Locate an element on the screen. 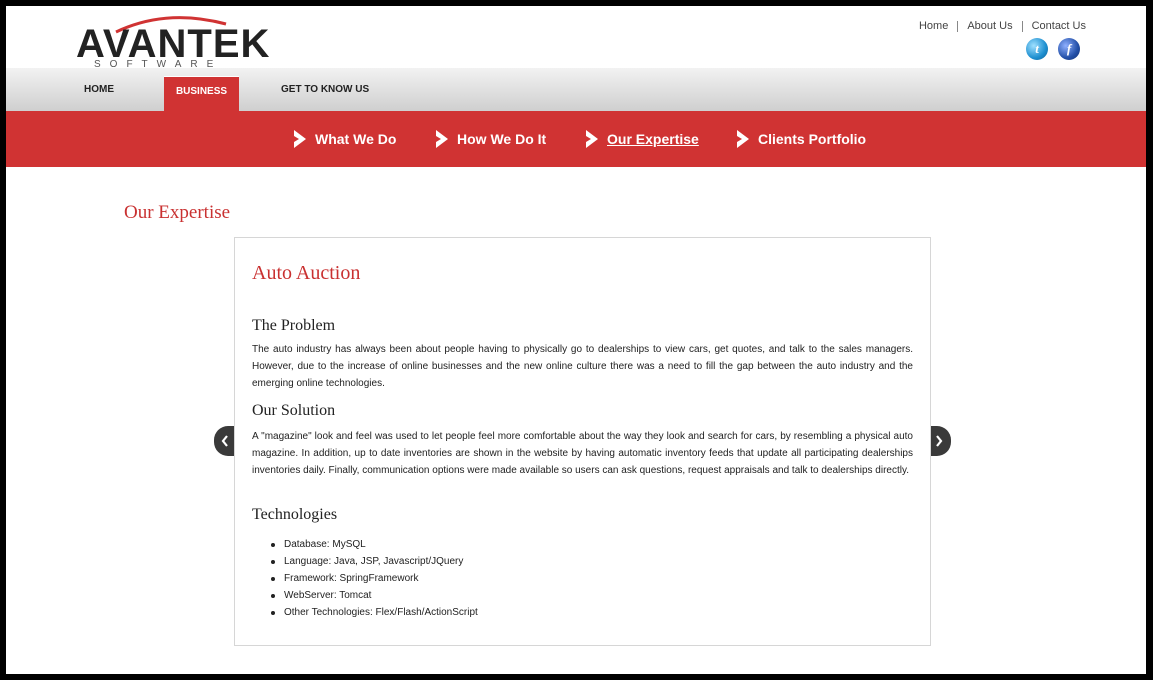 The image size is (1153, 680). top-link-about: About Us is located at coordinates (989, 26).